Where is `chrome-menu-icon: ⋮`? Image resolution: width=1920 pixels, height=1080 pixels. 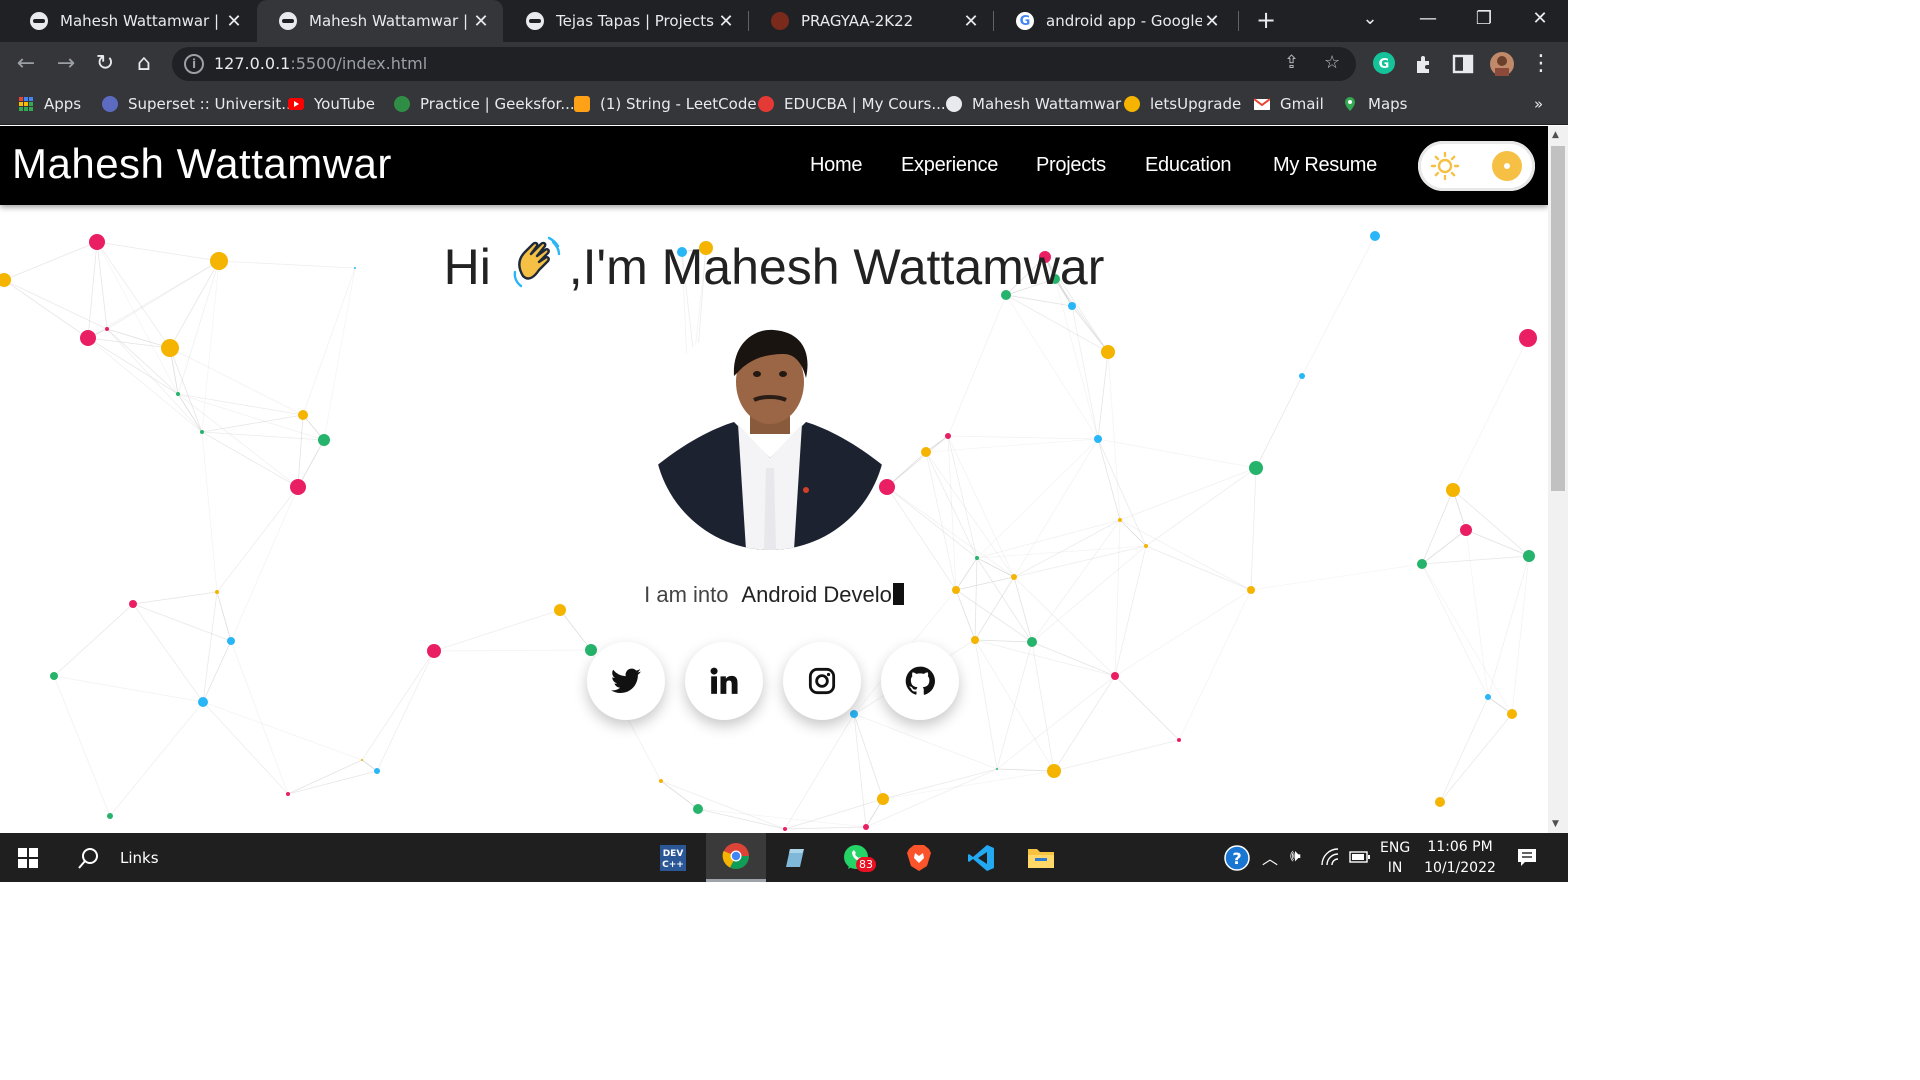
chrome-menu-icon: ⋮ is located at coordinates (1541, 64).